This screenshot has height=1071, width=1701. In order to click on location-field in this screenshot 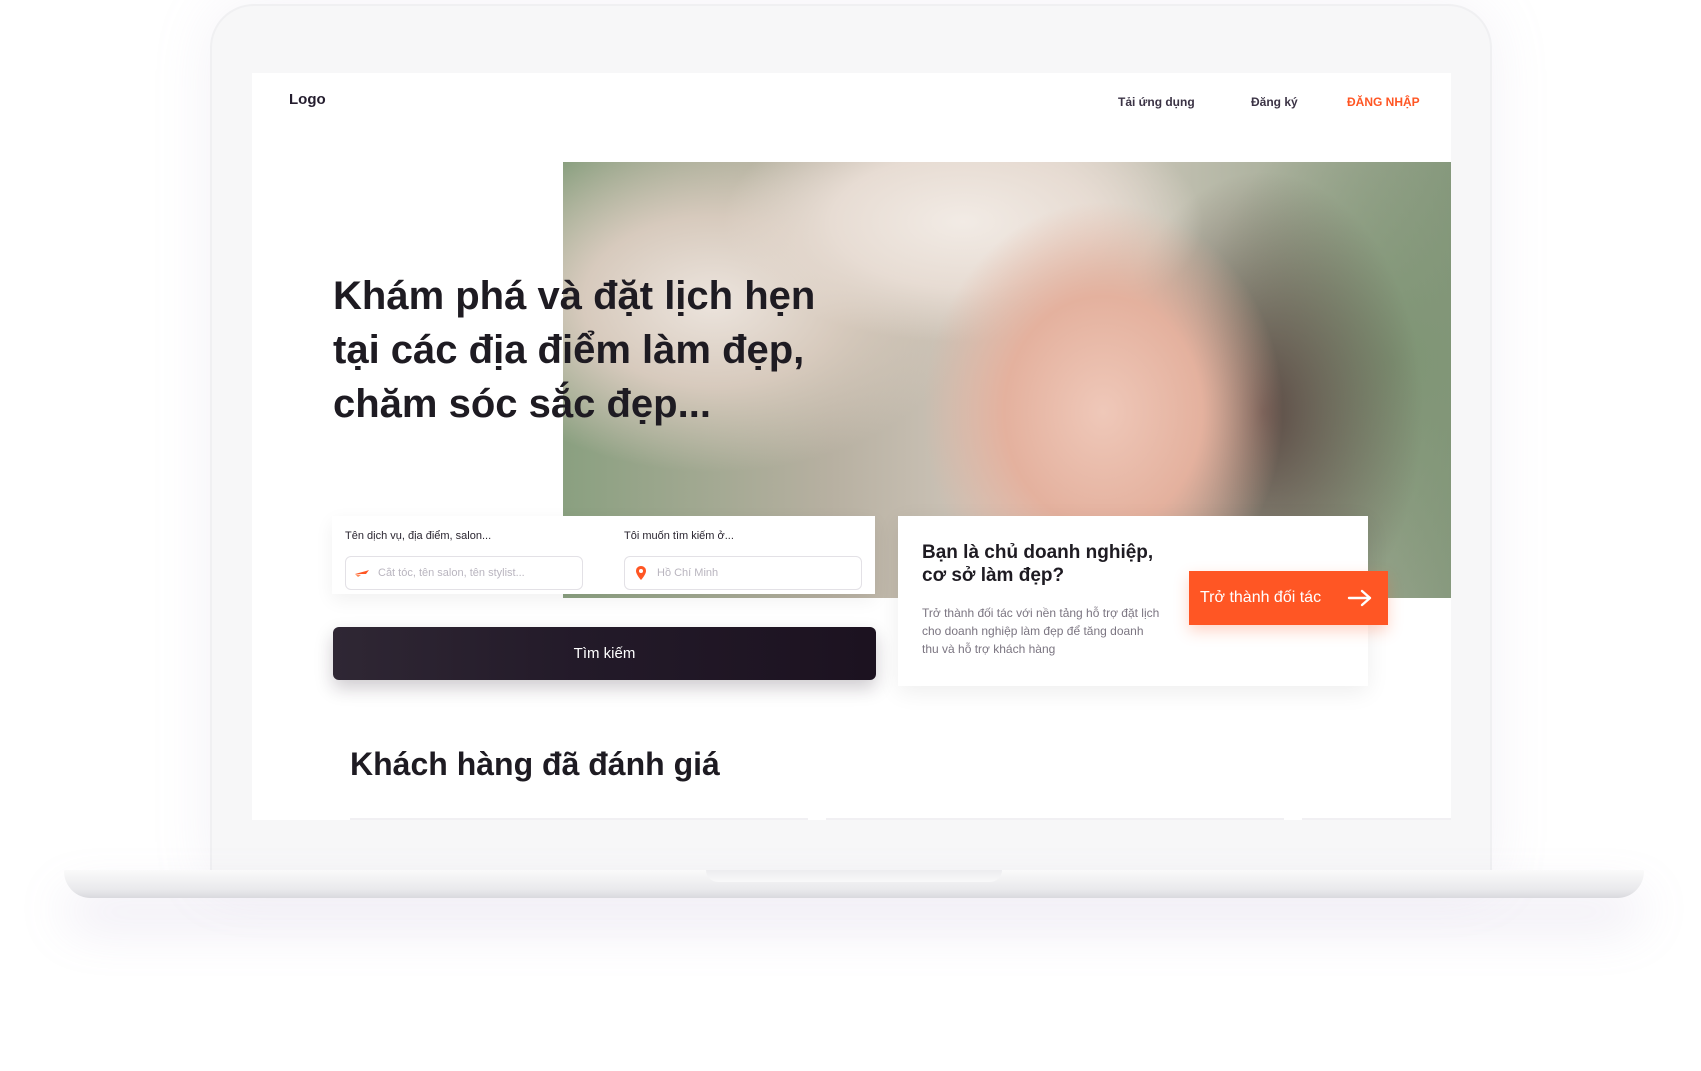, I will do `click(743, 573)`.